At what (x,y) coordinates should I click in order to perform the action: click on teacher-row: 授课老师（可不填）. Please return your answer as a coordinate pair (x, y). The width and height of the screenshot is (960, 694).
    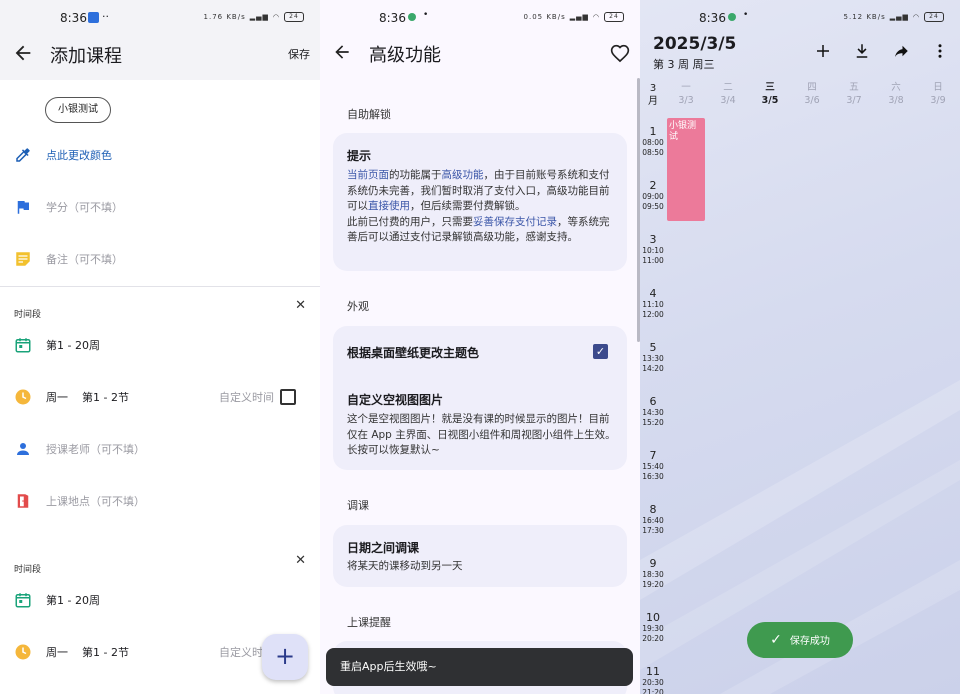
    Looking at the image, I should click on (160, 449).